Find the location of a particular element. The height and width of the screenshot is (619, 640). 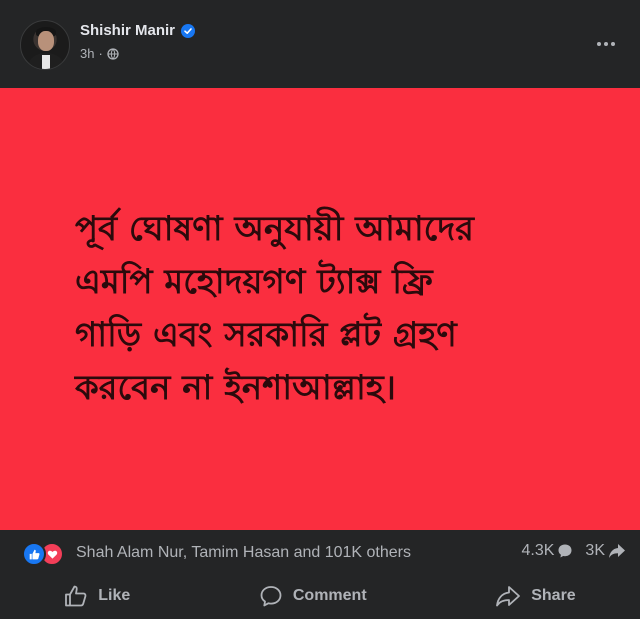

engagement-counts: 4.3K 3K is located at coordinates (574, 551).